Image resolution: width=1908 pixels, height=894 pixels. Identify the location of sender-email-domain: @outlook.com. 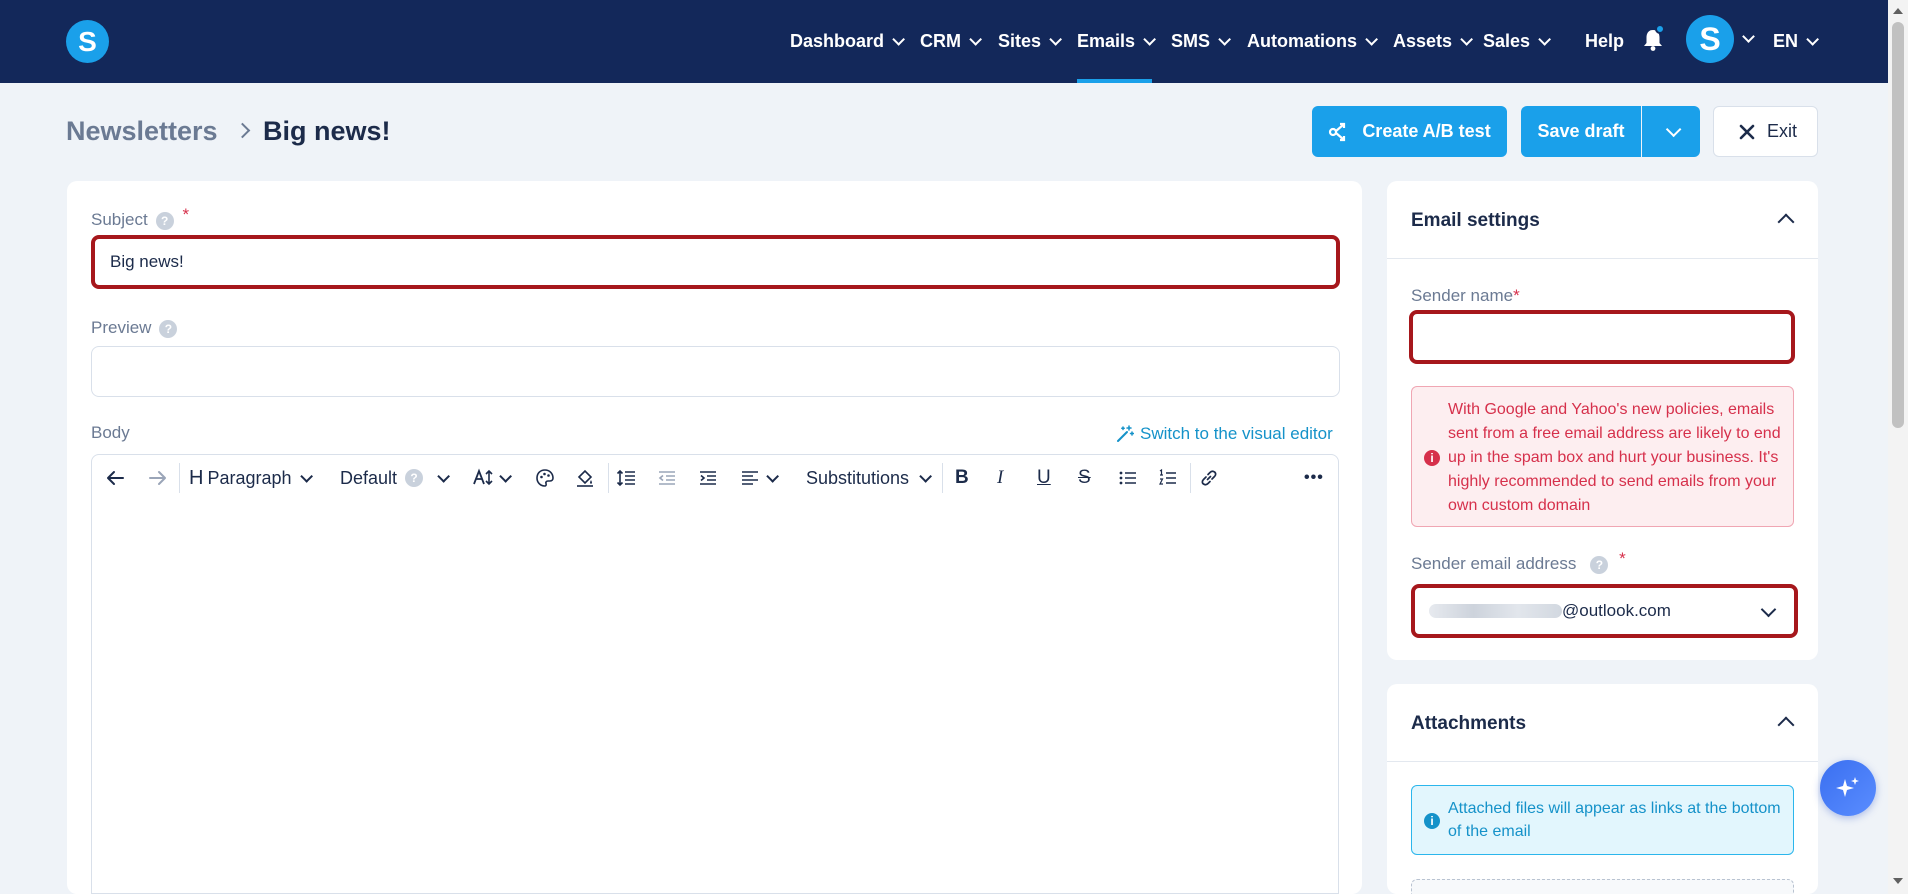
(1616, 610).